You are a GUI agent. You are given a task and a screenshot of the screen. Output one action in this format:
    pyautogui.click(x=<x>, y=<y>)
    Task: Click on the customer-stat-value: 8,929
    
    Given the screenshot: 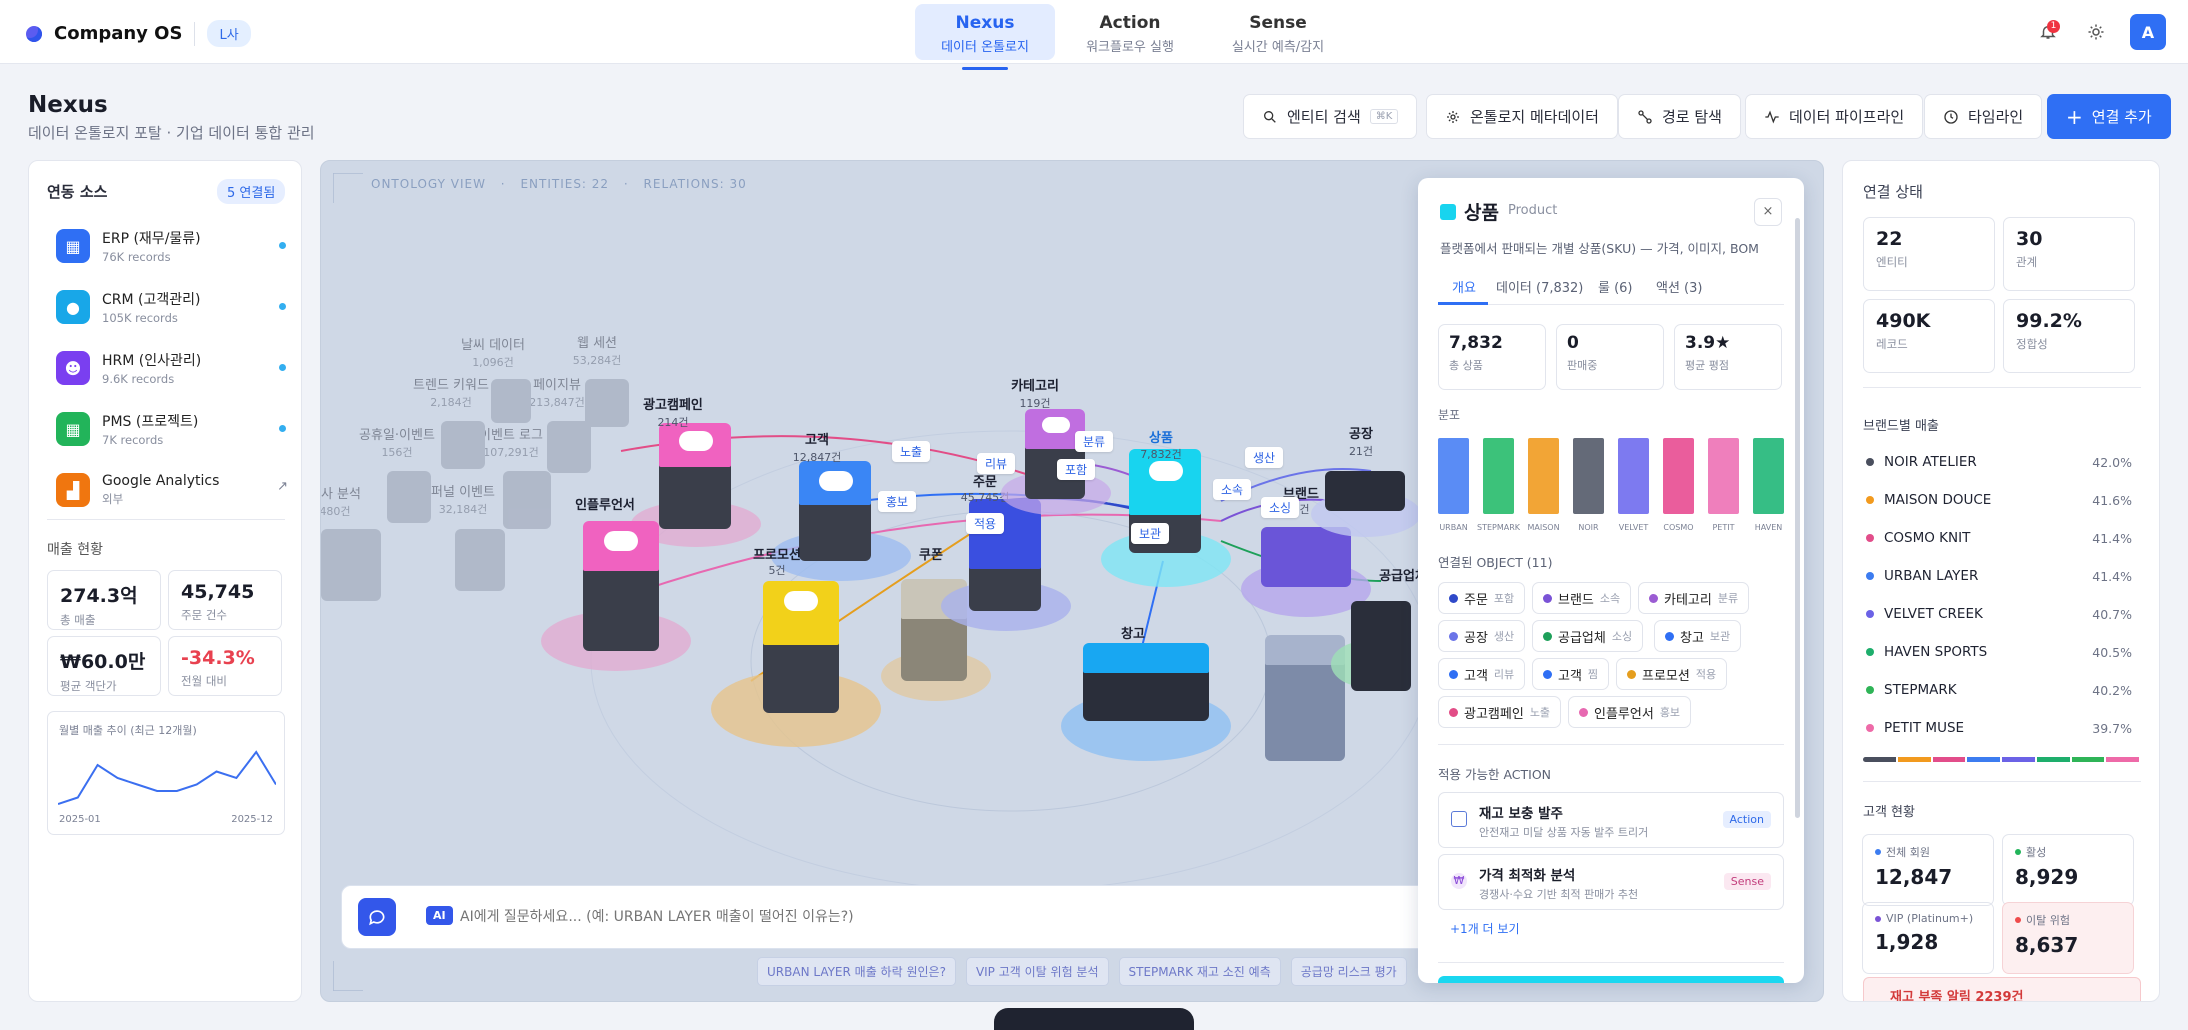 What is the action you would take?
    pyautogui.click(x=2047, y=877)
    